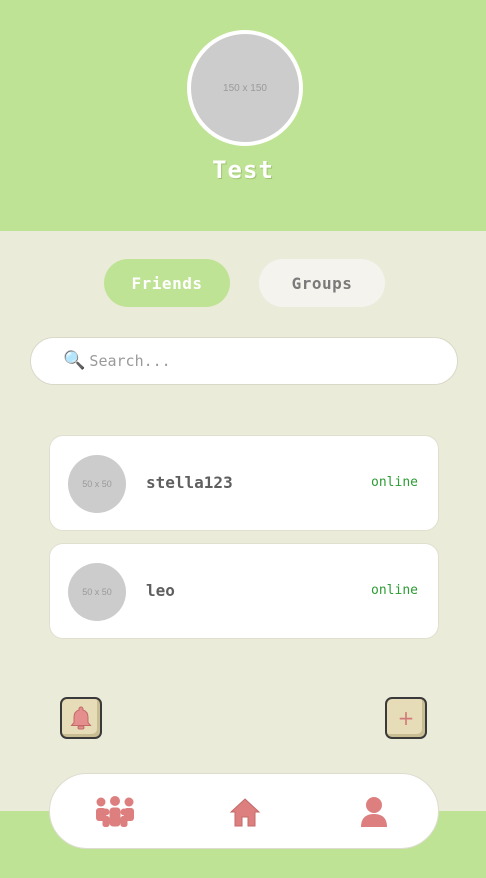 This screenshot has height=878, width=486. I want to click on search-input, so click(269, 361).